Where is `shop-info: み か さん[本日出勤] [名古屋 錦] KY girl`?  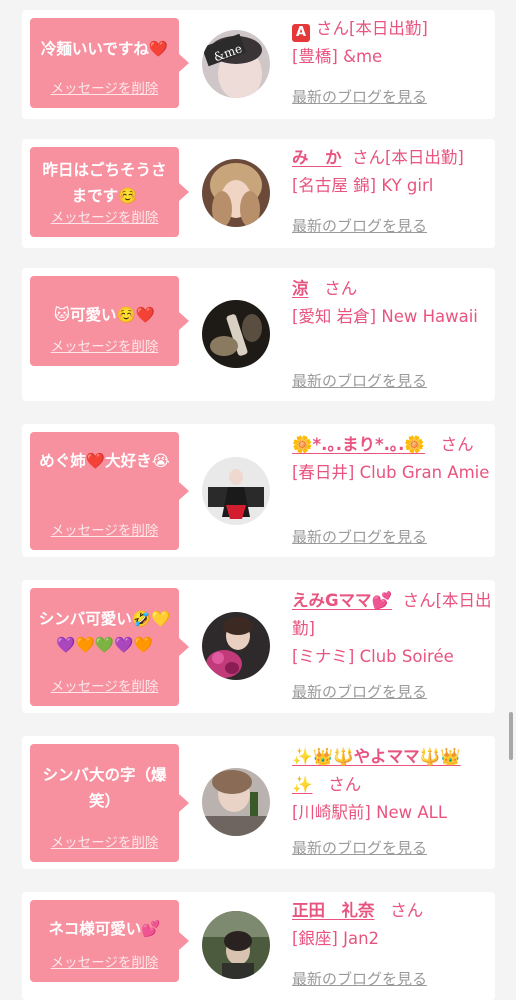 shop-info: み か さん[本日出勤] [名古屋 錦] KY girl is located at coordinates (392, 172).